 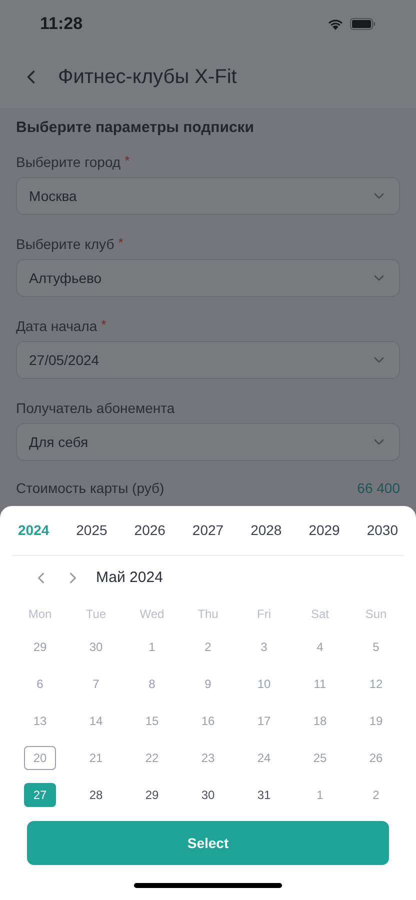 I want to click on section-heading: Выберите параметры подписки, so click(x=136, y=128).